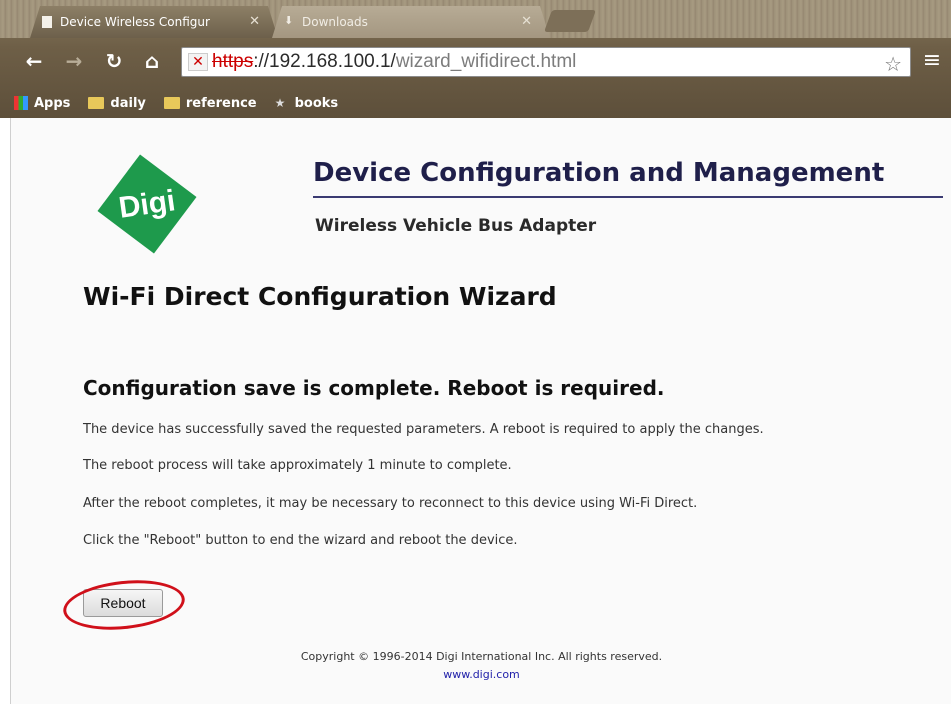 This screenshot has width=951, height=704. I want to click on digi-website-link: www.digi.com, so click(481, 674).